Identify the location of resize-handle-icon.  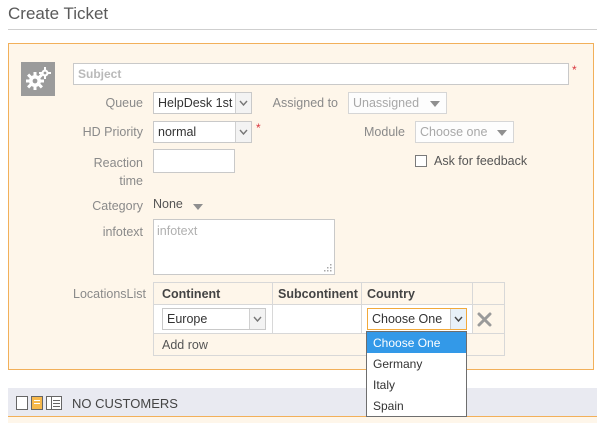
(328, 268).